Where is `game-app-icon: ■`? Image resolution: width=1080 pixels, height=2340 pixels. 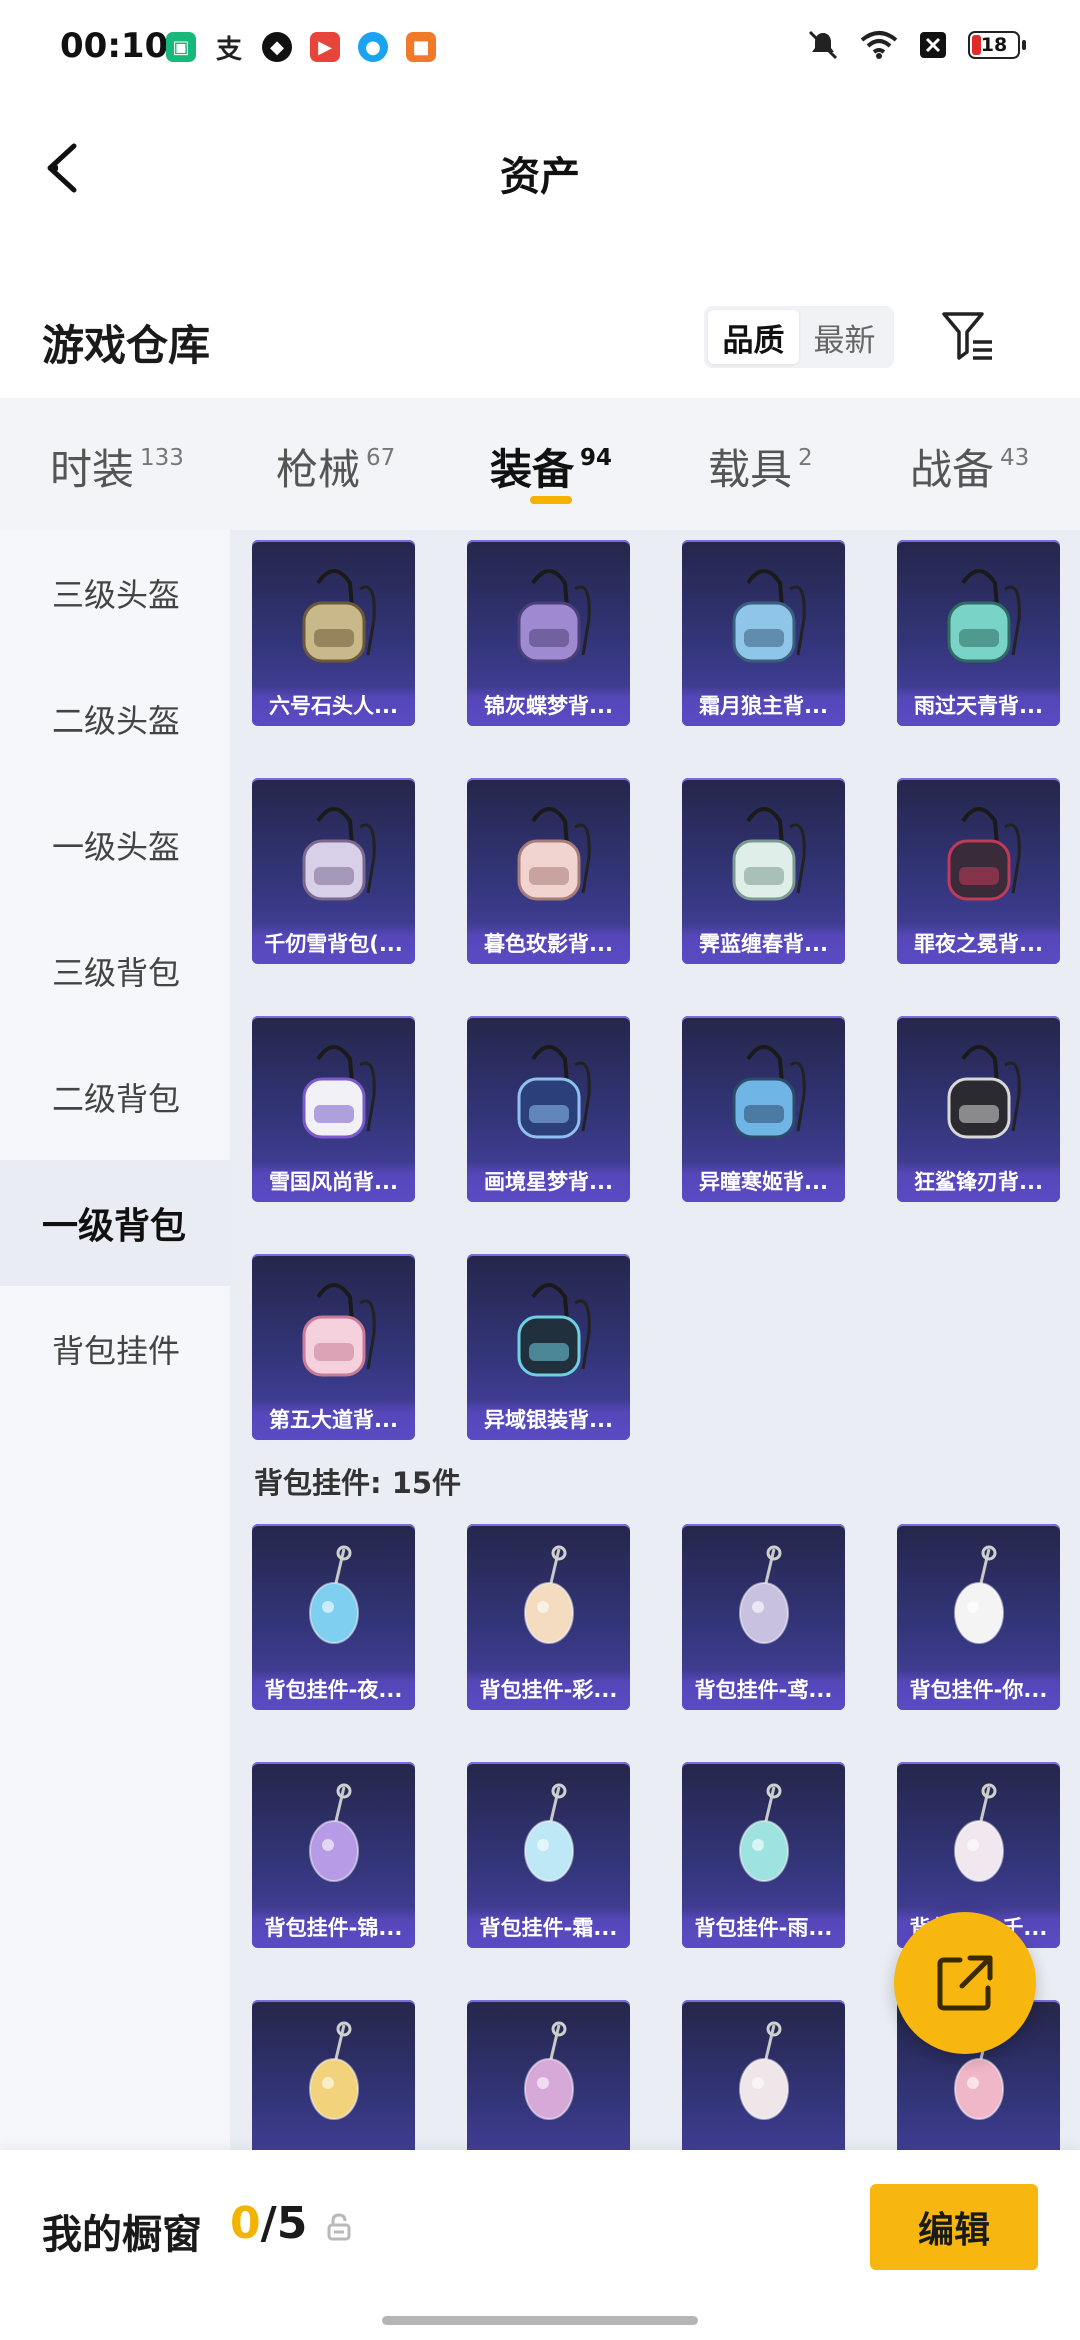
game-app-icon: ■ is located at coordinates (421, 47).